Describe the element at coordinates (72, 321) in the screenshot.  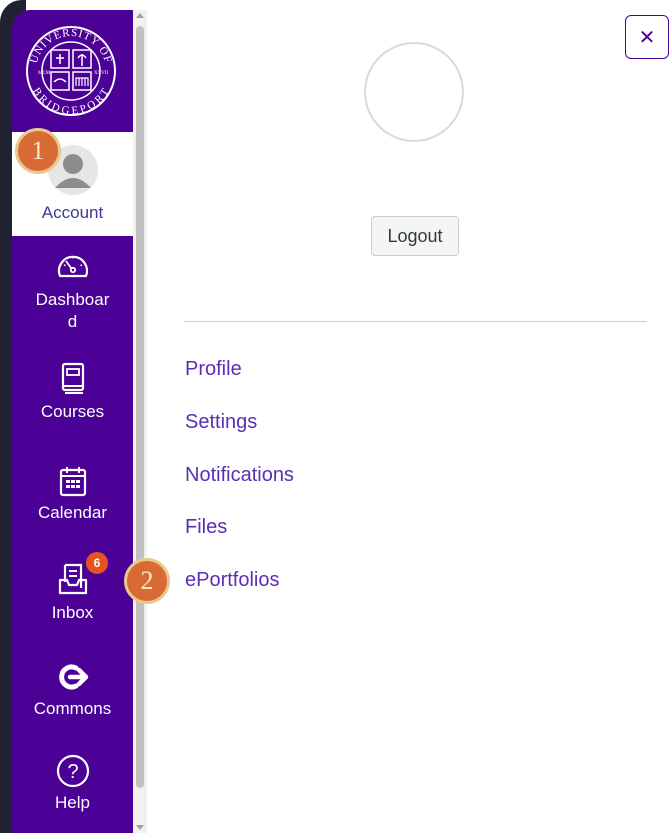
I see `nav-label-dashboard-wrap: d` at that location.